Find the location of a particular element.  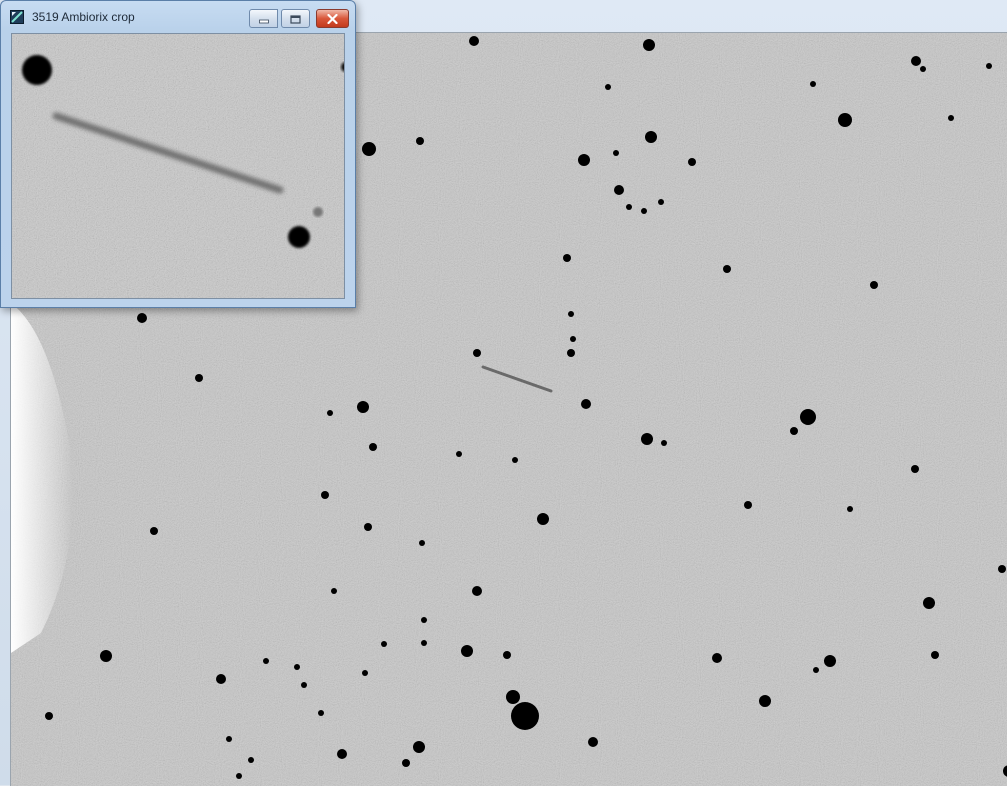

minimize-icon is located at coordinates (263, 18).